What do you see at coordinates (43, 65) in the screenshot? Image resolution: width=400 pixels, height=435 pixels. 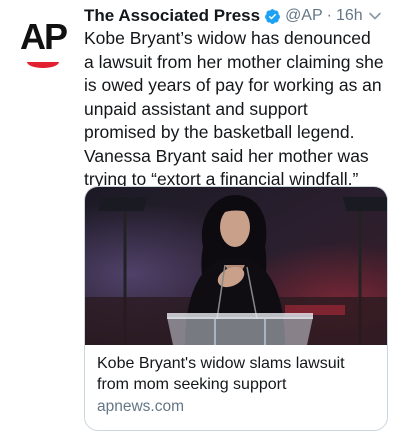 I see `ap-logo-swoosh` at bounding box center [43, 65].